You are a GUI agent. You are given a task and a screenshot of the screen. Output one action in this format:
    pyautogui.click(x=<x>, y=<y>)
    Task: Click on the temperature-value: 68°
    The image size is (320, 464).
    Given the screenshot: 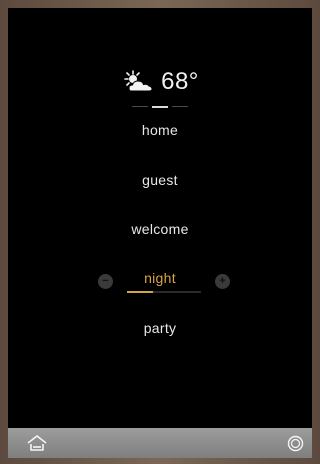 What is the action you would take?
    pyautogui.click(x=180, y=81)
    